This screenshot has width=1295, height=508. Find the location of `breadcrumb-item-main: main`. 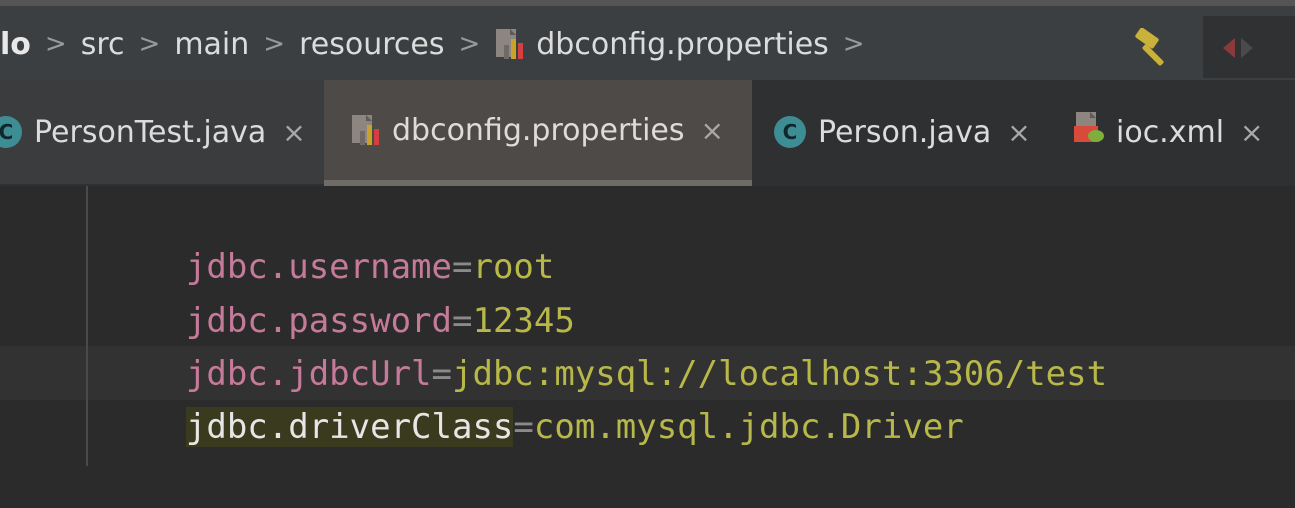

breadcrumb-item-main: main is located at coordinates (211, 44).